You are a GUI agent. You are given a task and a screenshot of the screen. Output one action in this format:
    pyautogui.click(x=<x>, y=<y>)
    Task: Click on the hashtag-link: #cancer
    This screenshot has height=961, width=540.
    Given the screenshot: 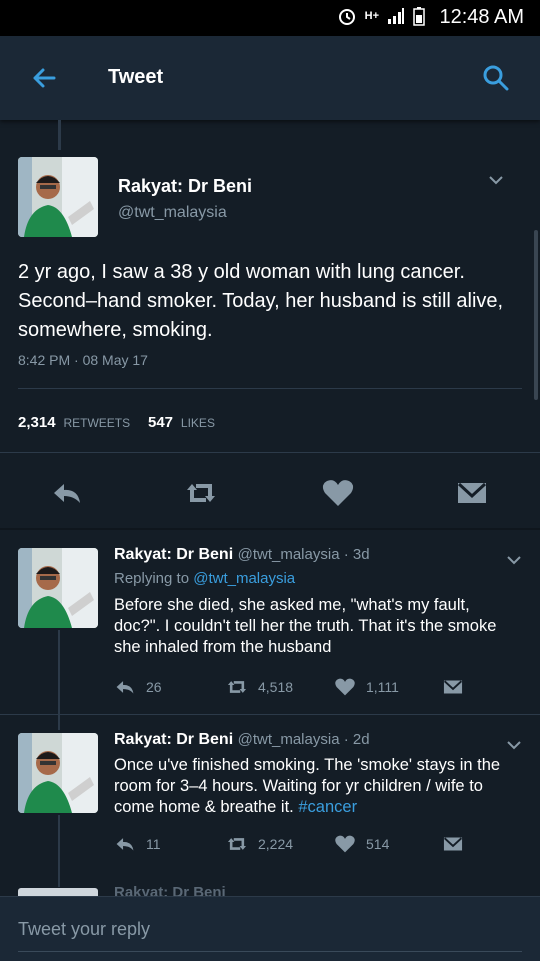 What is the action you would take?
    pyautogui.click(x=327, y=807)
    